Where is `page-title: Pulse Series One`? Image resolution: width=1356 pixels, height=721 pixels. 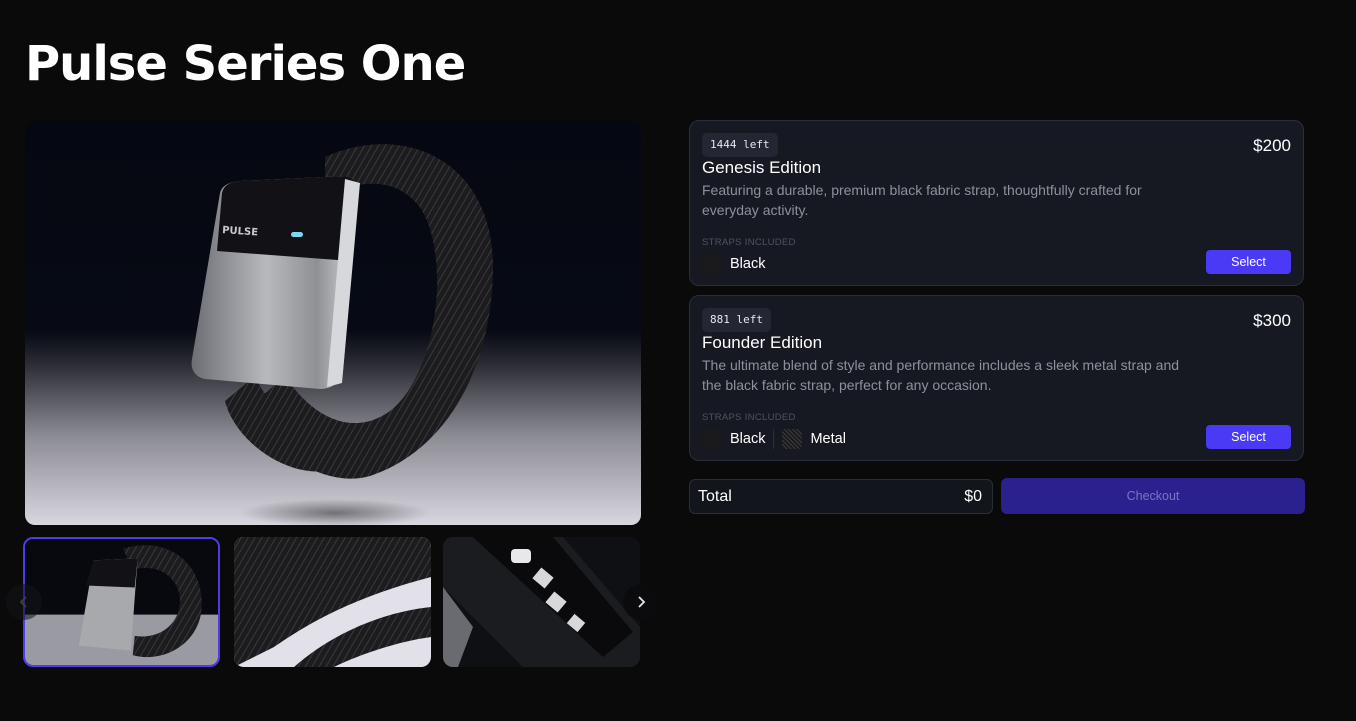
page-title: Pulse Series One is located at coordinates (245, 64).